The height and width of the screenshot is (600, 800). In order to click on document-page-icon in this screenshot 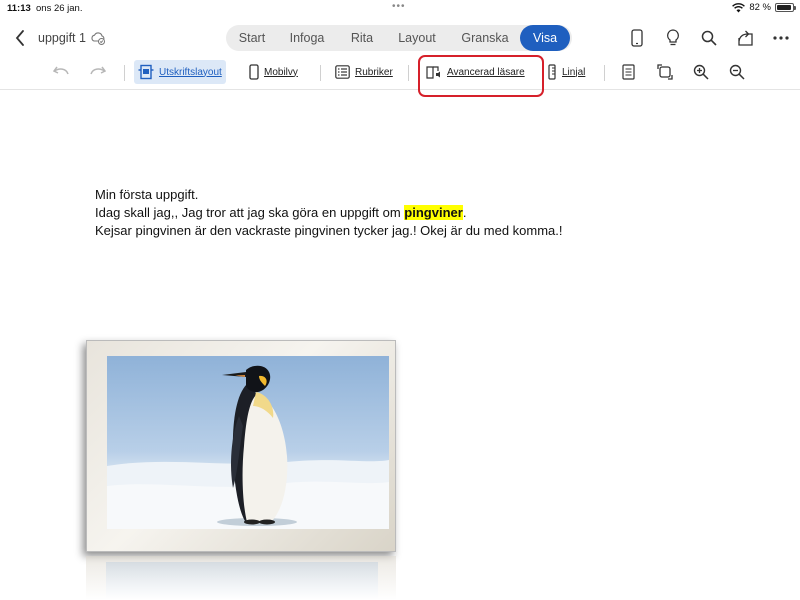, I will do `click(628, 72)`.